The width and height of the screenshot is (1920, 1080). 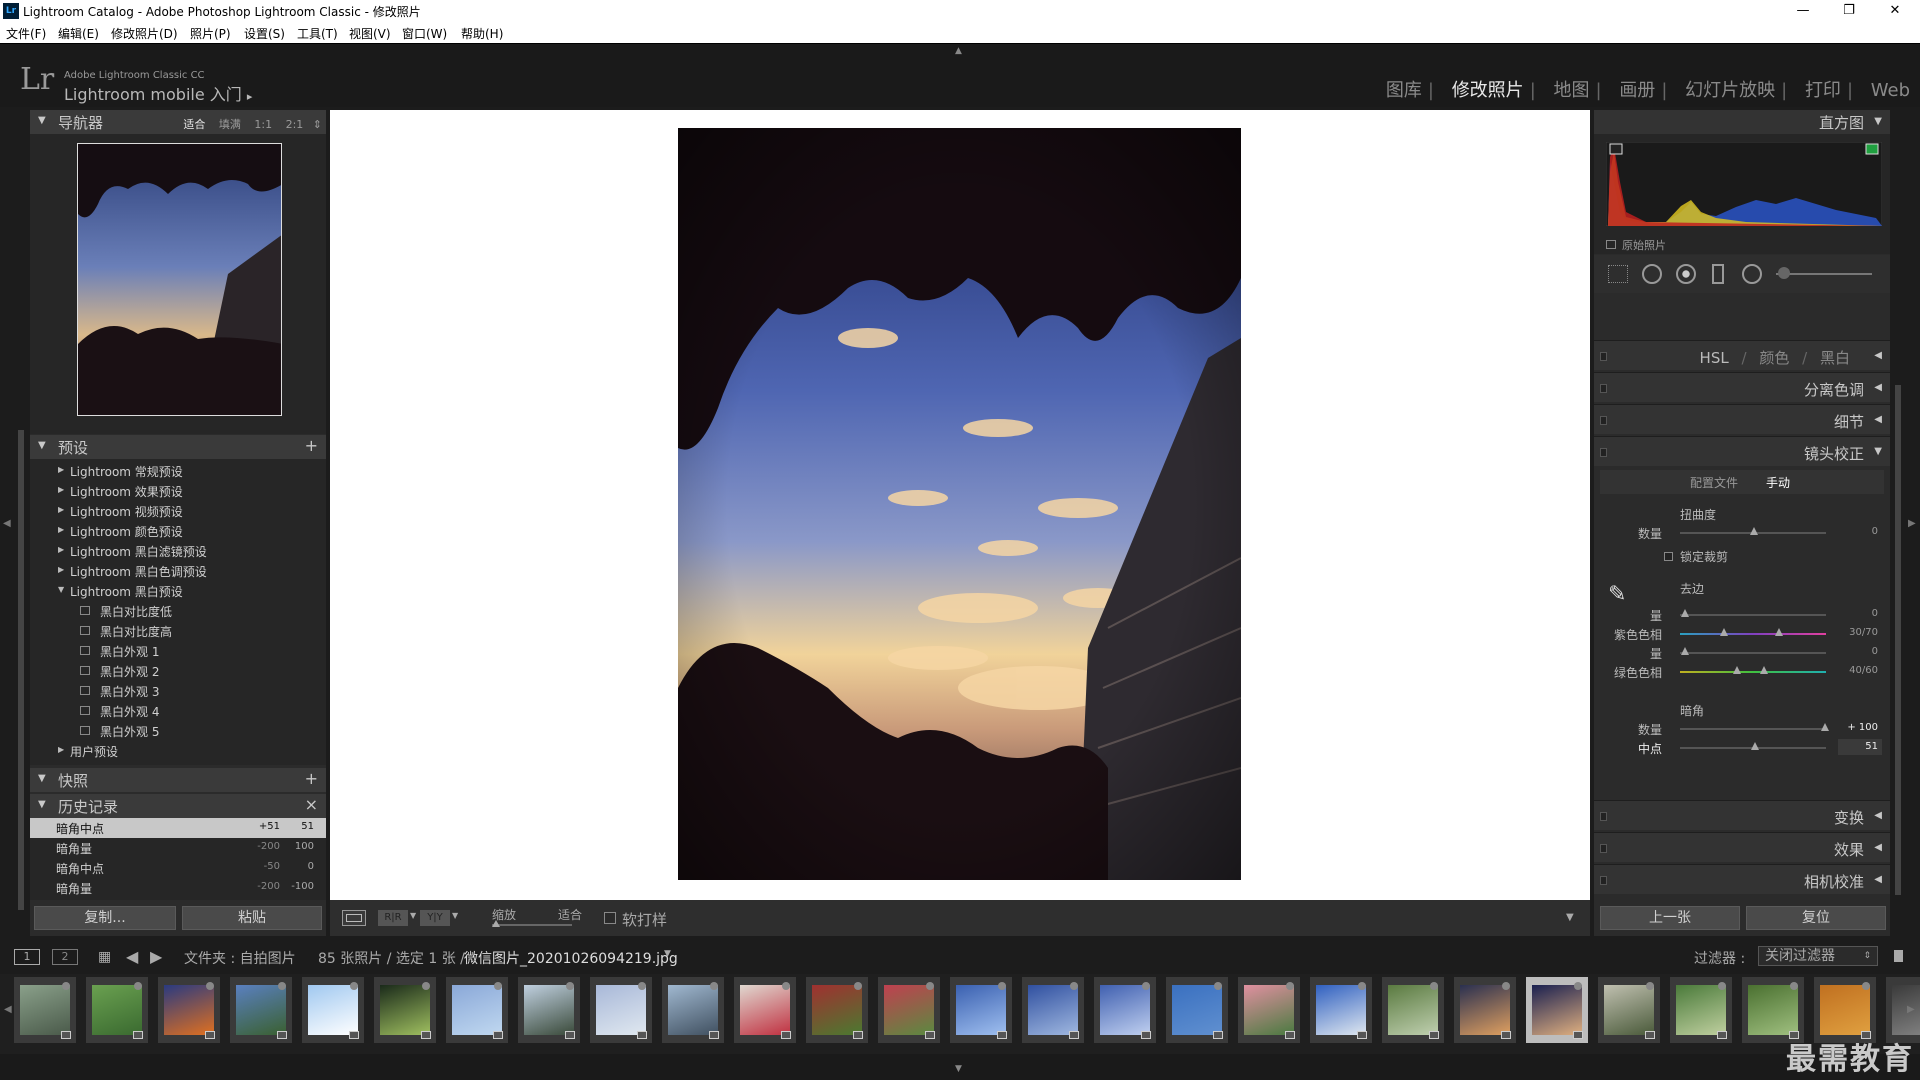 I want to click on nav-zoom-stepper-icon: ⇕, so click(x=317, y=124).